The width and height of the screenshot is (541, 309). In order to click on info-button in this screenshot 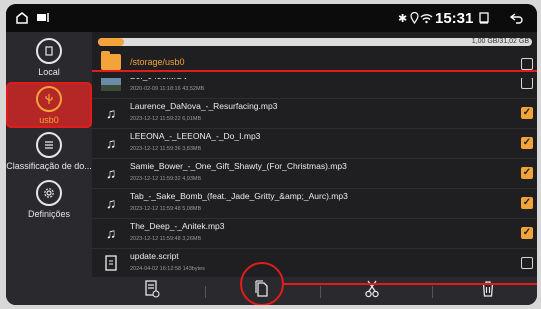, I will do `click(152, 291)`.